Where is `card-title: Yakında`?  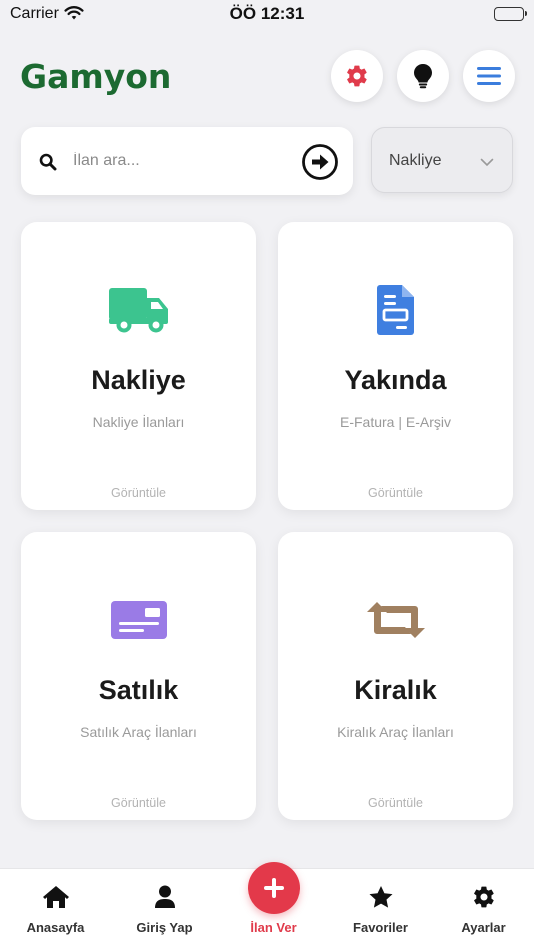
card-title: Yakında is located at coordinates (395, 380).